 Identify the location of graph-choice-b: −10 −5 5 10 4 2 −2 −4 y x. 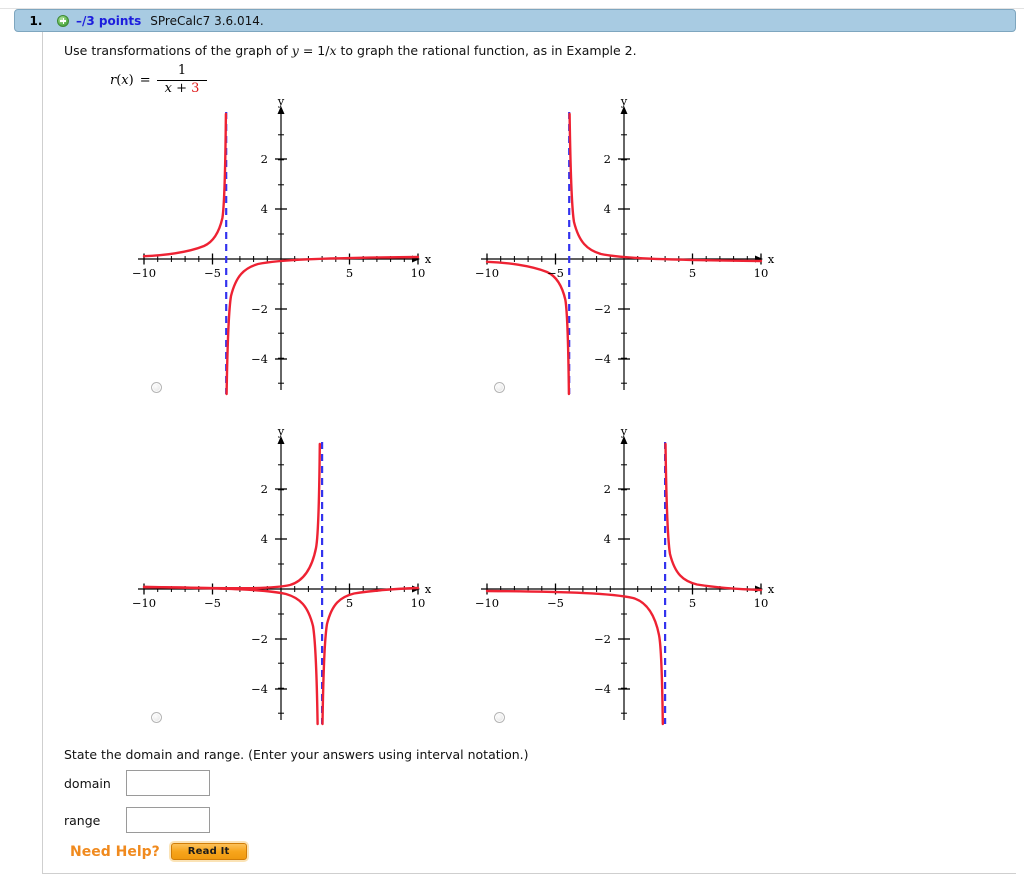
(621, 248).